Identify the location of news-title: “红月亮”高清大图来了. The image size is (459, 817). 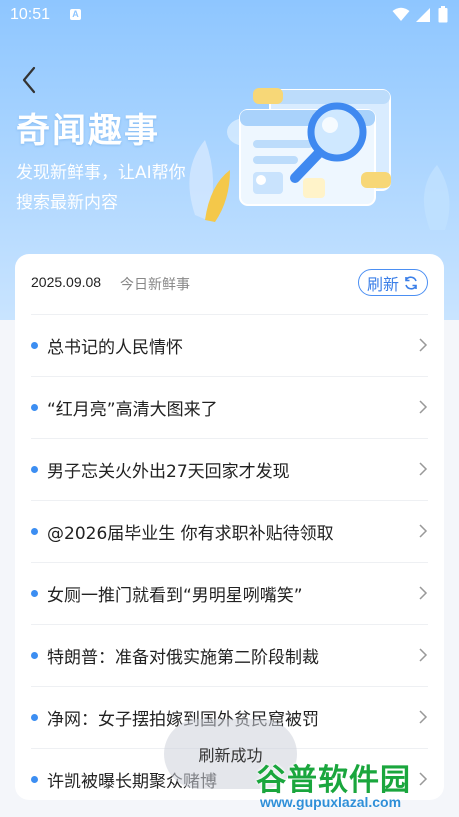
(132, 410).